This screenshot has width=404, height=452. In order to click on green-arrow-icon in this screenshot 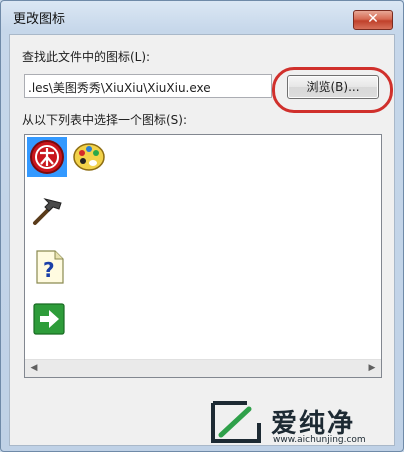, I will do `click(49, 319)`.